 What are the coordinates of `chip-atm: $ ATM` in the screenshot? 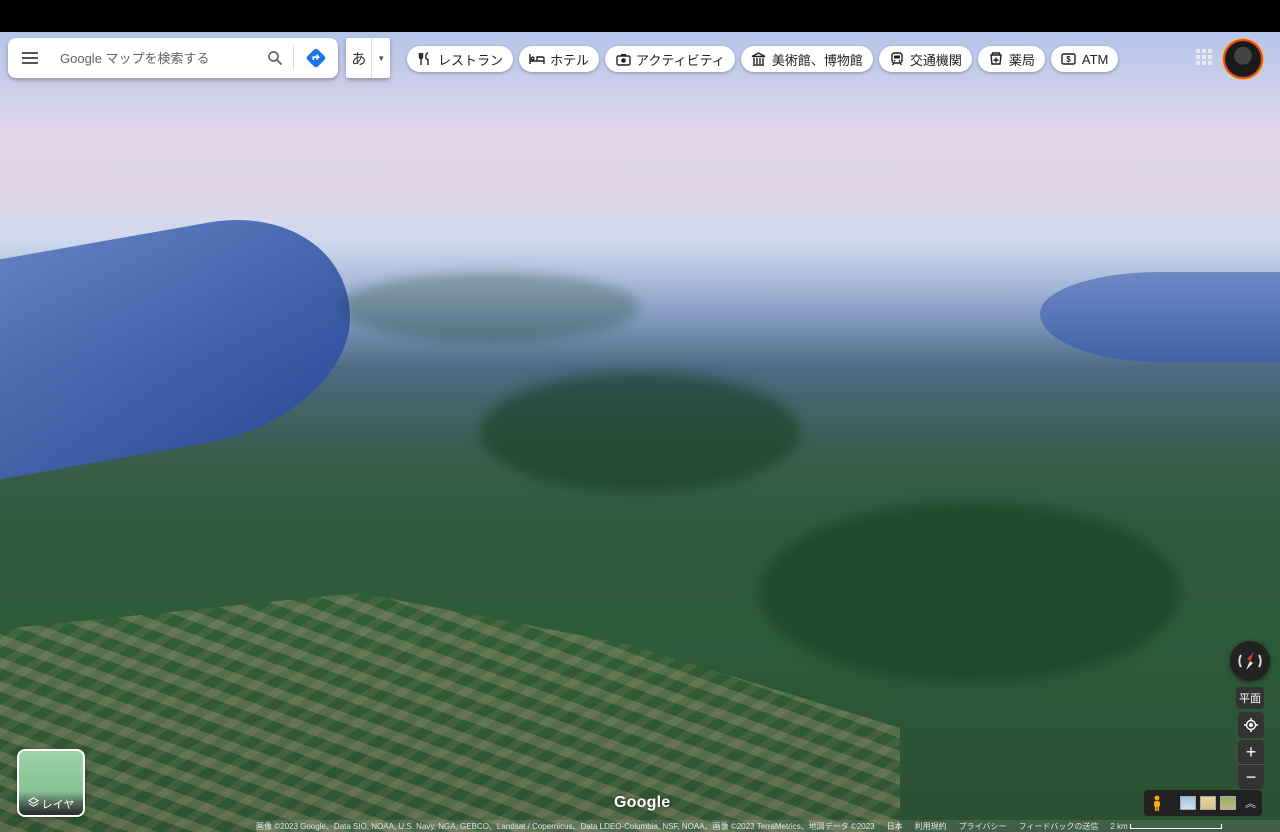 It's located at (1084, 59).